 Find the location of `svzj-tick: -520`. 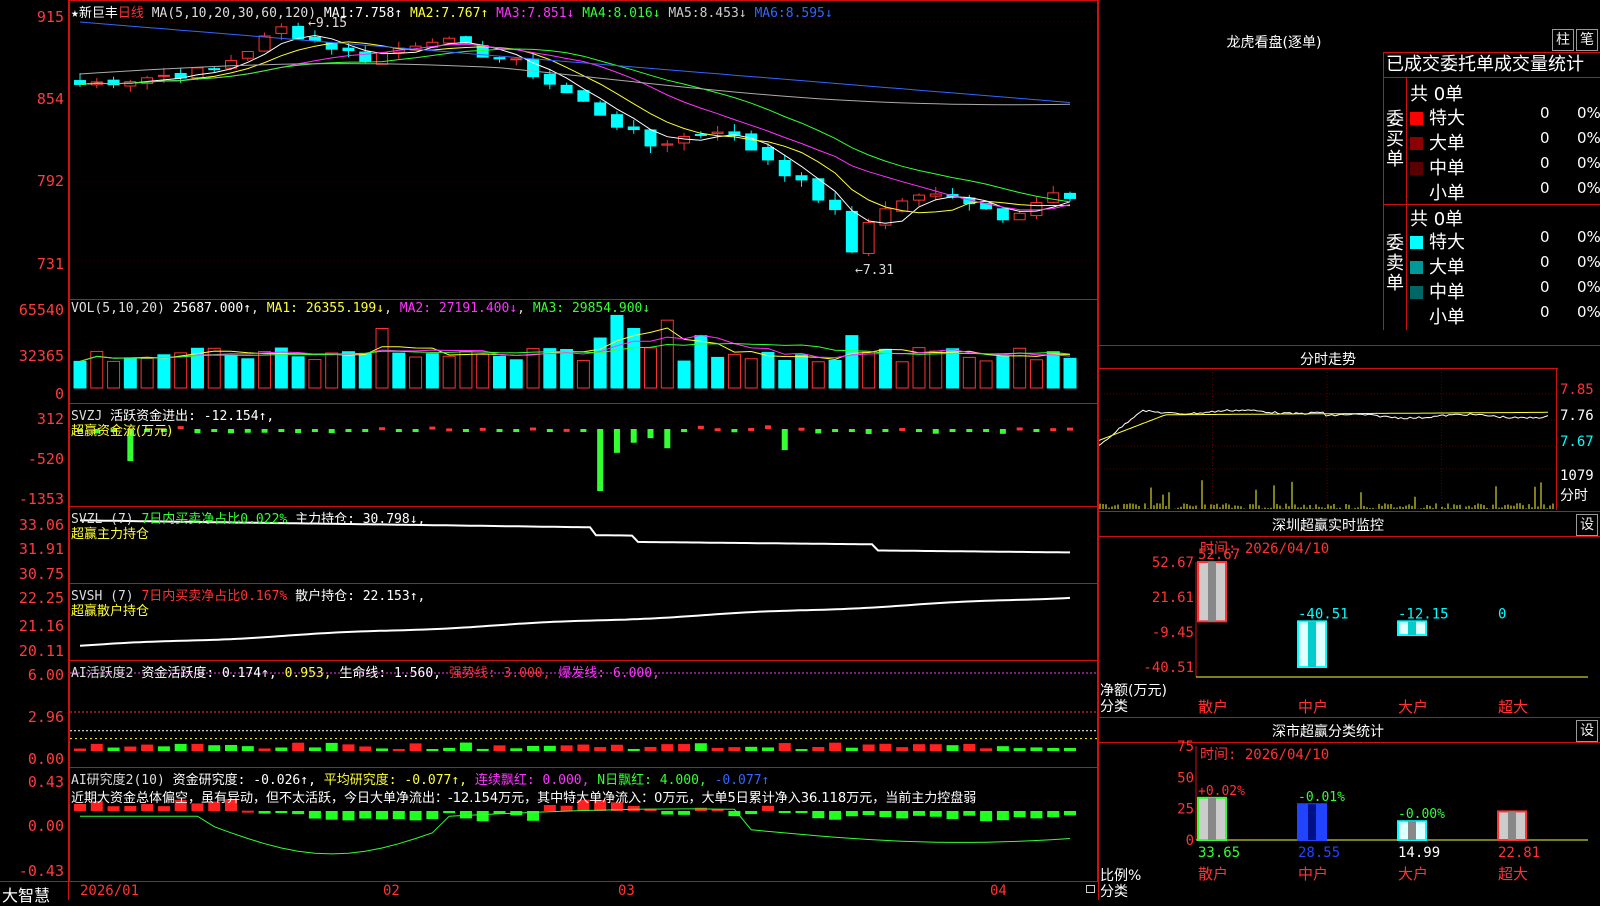

svzj-tick: -520 is located at coordinates (45, 459).